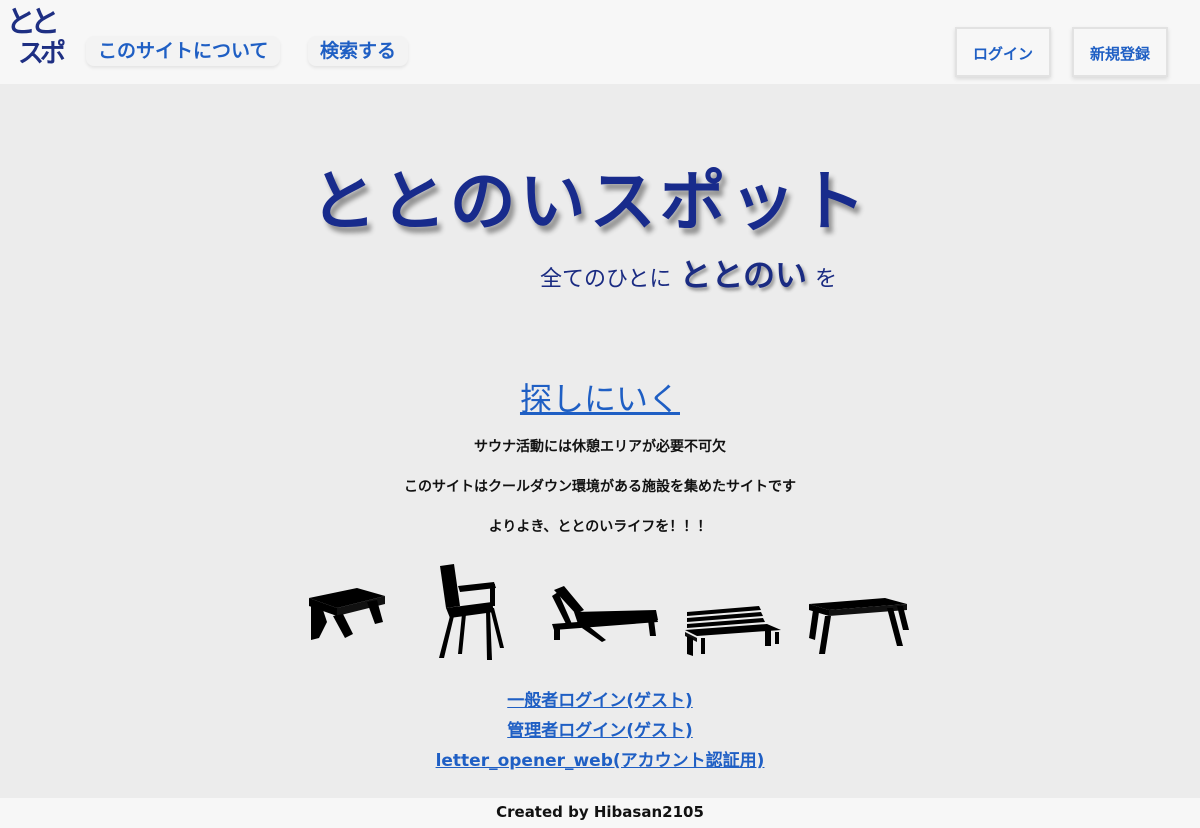  I want to click on footer: Created by Hibasan2105, so click(600, 813).